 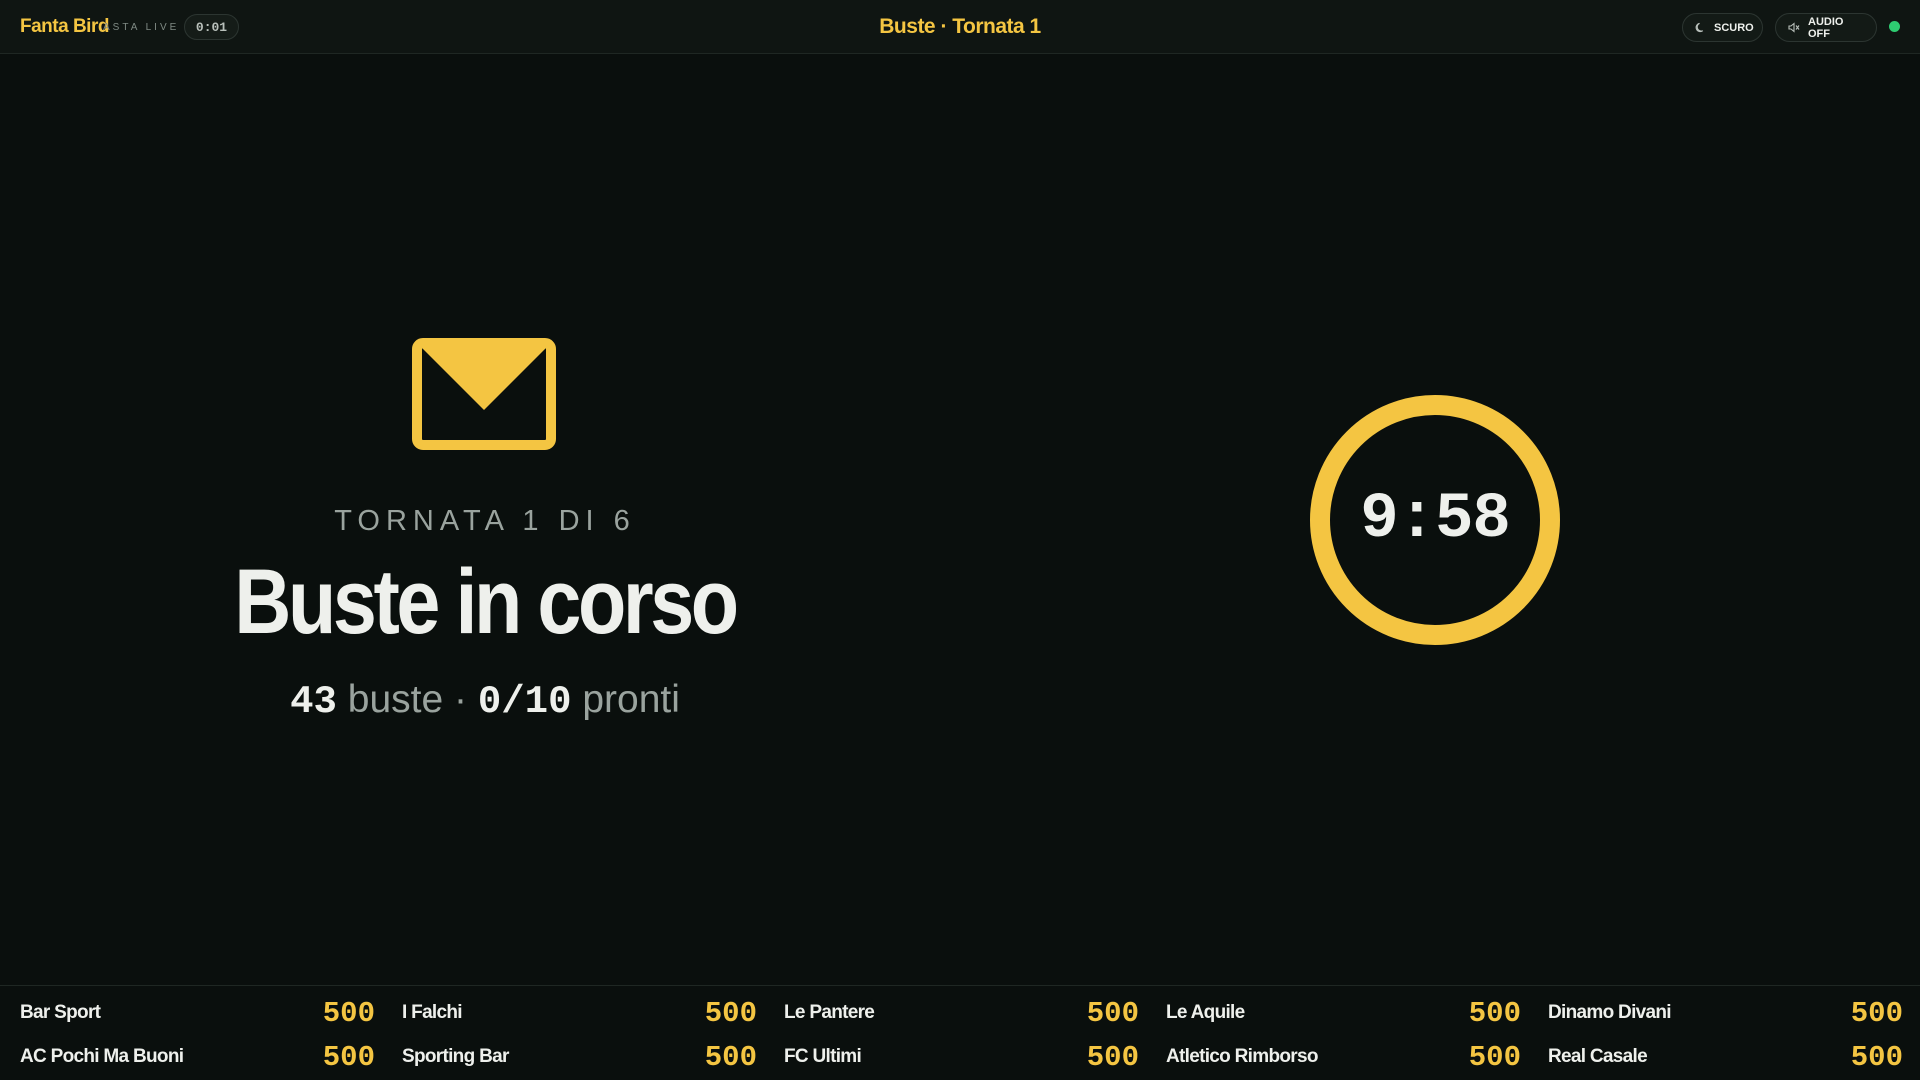 What do you see at coordinates (961, 1013) in the screenshot?
I see `team-row: Le Pantere 500` at bounding box center [961, 1013].